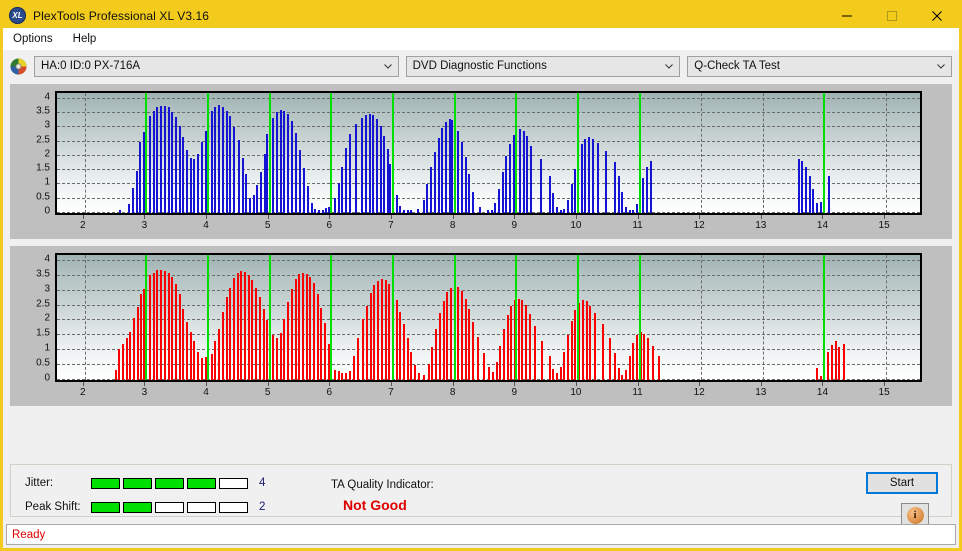 This screenshot has width=962, height=551. I want to click on x-axis-tick-label: 12, so click(699, 392).